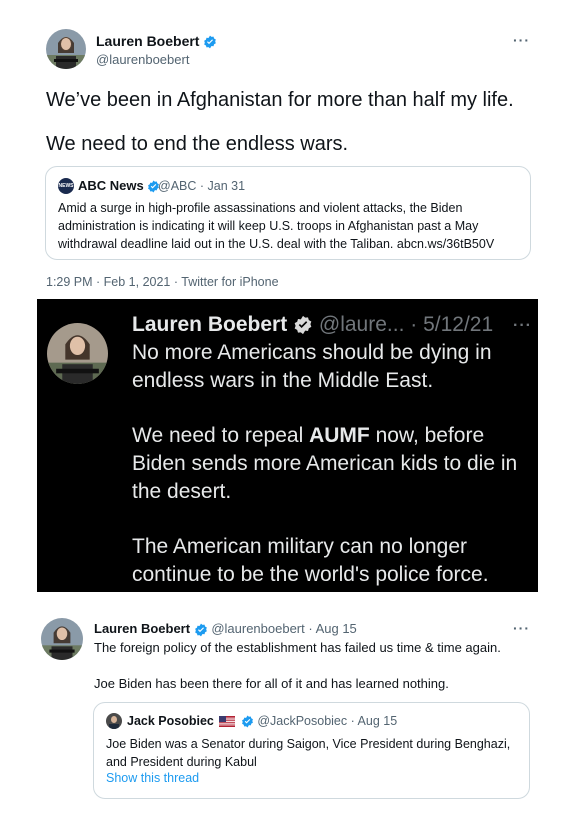 The width and height of the screenshot is (569, 825). What do you see at coordinates (202, 186) in the screenshot?
I see `quoted-meta: @ABC · Jan 31` at bounding box center [202, 186].